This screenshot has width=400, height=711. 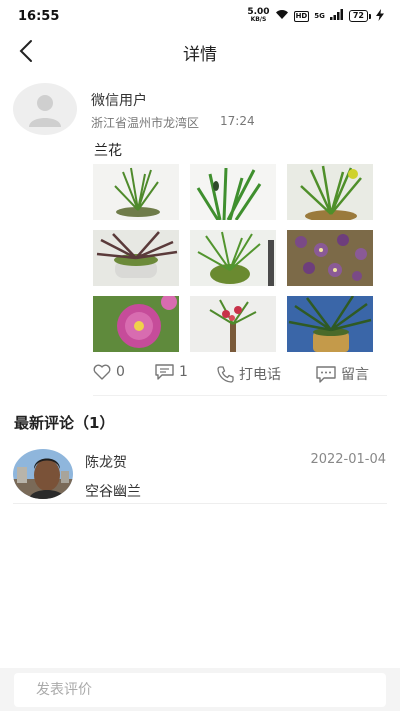 I want to click on call-button: 打电话, so click(x=249, y=374).